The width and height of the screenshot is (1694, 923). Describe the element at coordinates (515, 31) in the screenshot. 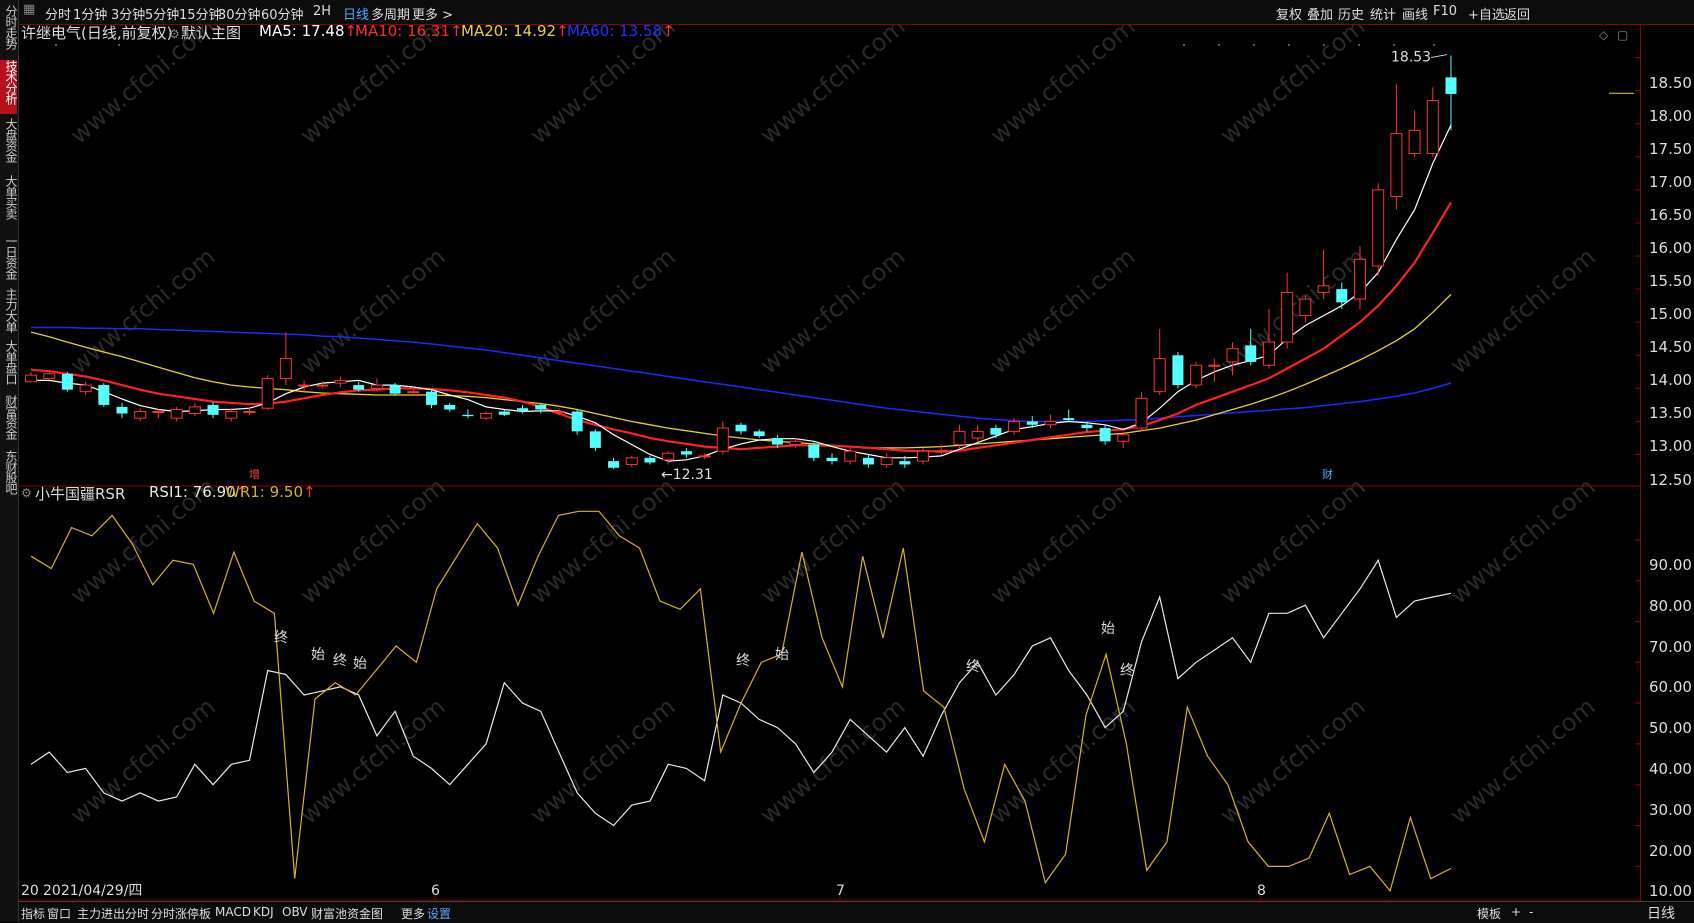

I see `ma20-label: MA20: 14.92↑` at that location.